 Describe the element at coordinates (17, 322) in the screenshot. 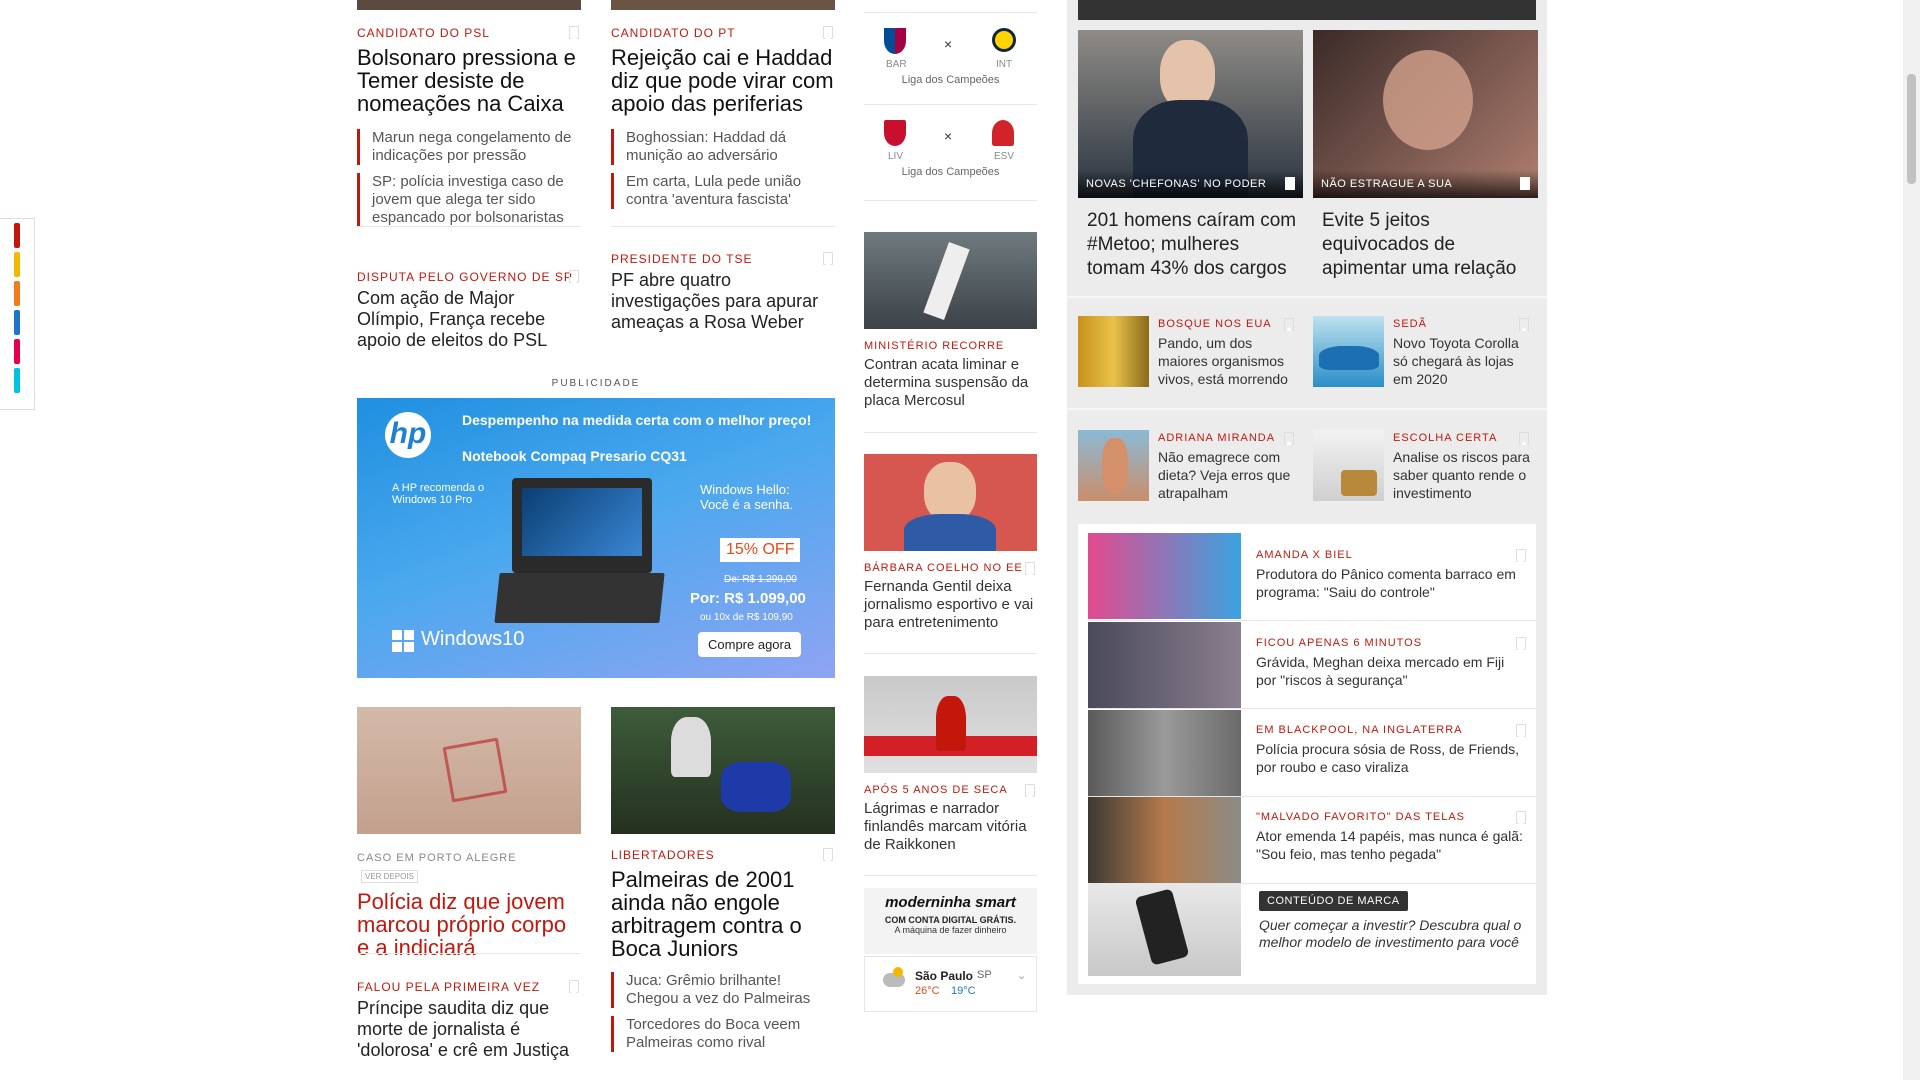

I see `share-blue` at that location.